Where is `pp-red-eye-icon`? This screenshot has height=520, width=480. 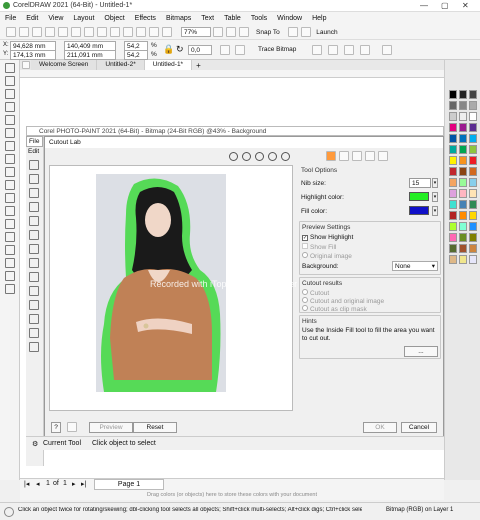
pp-red-eye-icon is located at coordinates (34, 277).